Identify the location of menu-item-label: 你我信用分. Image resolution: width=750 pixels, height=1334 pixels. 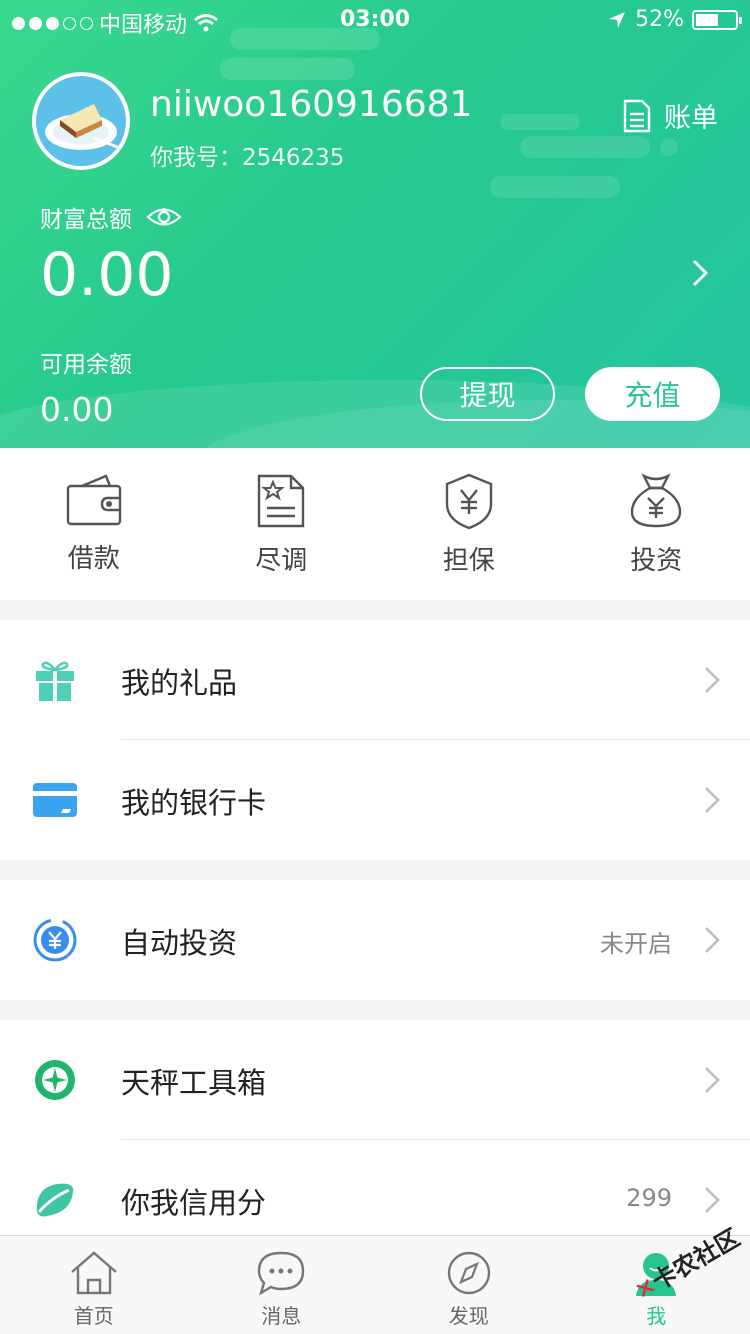
(194, 1203).